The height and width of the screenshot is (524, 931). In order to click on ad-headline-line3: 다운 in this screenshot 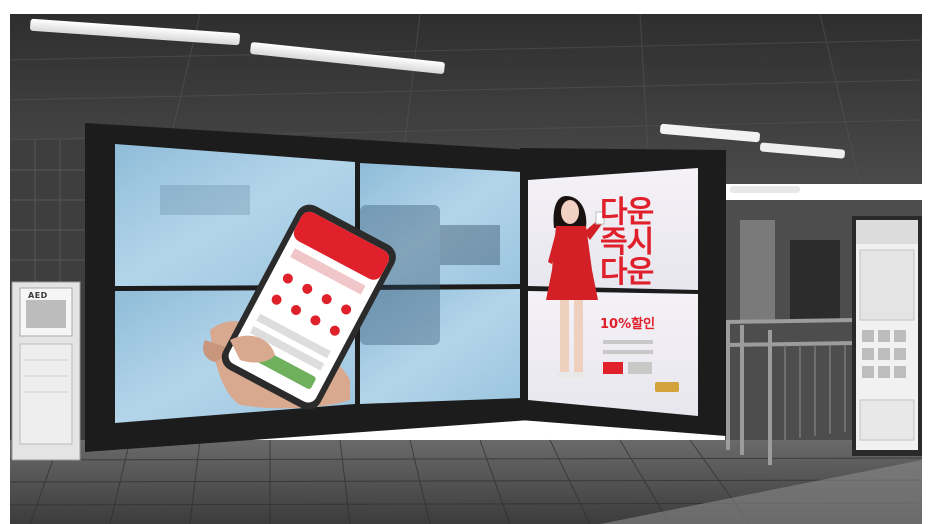, I will do `click(627, 272)`.